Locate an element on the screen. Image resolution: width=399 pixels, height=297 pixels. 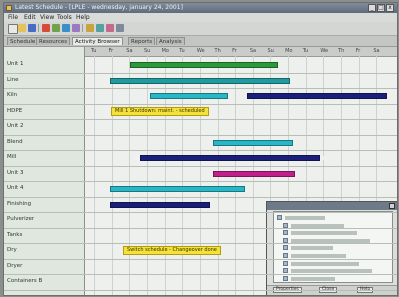
row-label: Finishing is located at coordinates (19, 204).